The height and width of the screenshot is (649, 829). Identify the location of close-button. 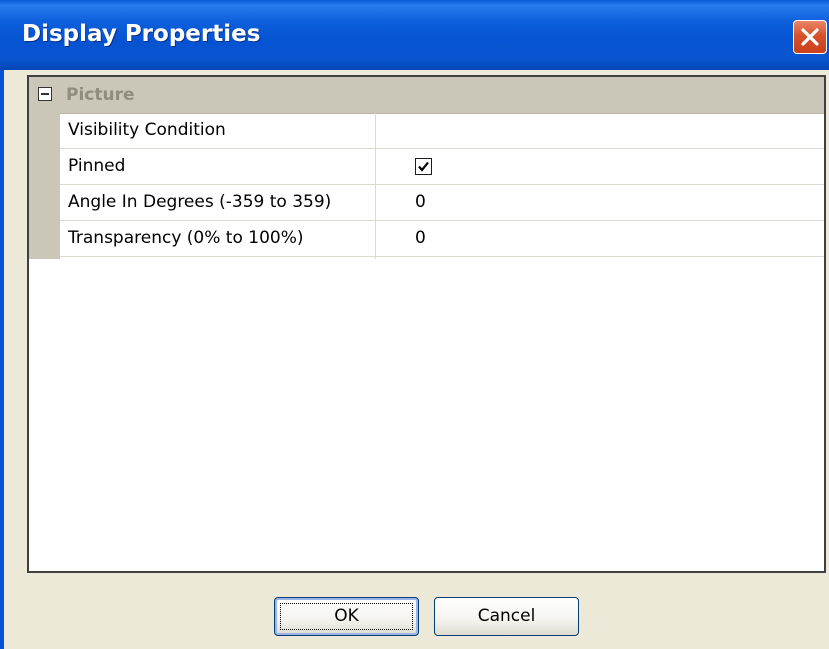
(810, 37).